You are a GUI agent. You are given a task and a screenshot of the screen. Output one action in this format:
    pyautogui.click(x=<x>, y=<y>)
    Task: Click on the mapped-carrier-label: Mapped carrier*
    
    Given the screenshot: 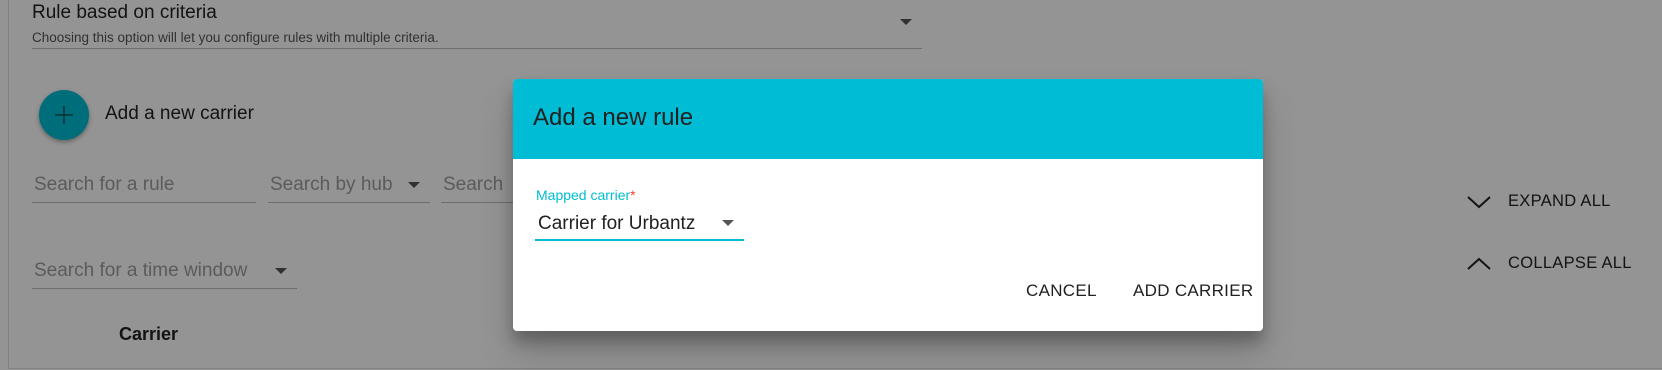 What is the action you would take?
    pyautogui.click(x=586, y=195)
    